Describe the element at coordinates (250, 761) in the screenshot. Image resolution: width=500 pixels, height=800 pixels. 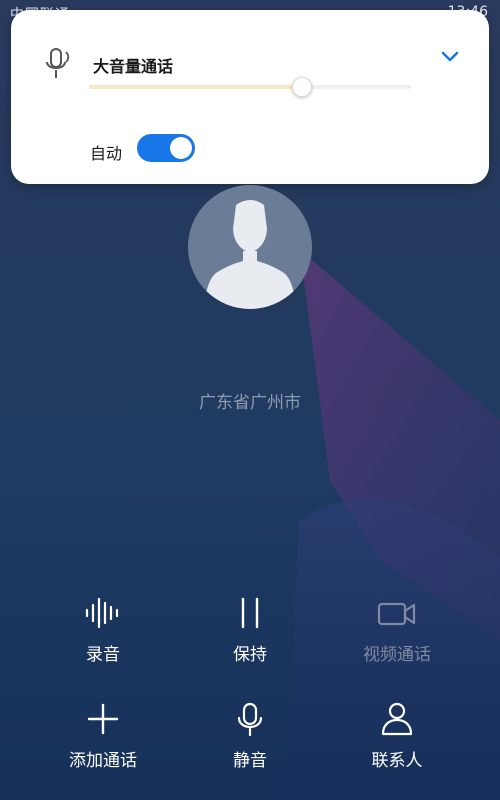
I see `mute-label: 静音` at that location.